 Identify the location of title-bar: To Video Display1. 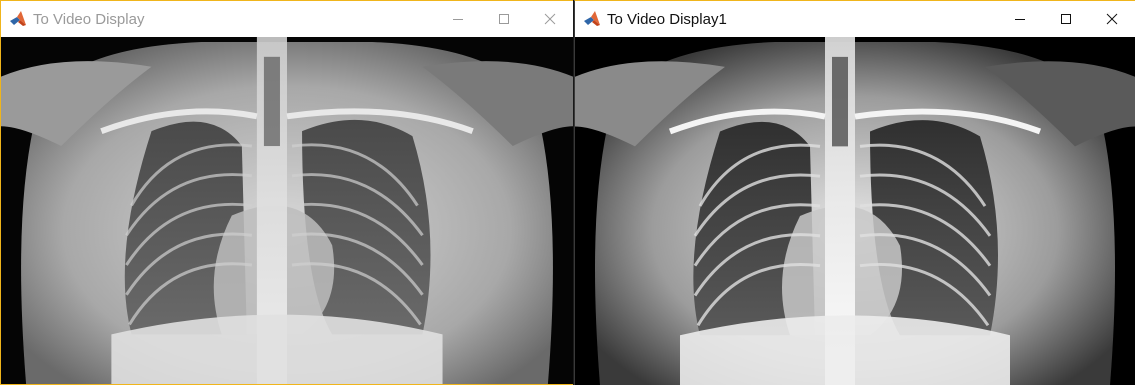
(855, 19).